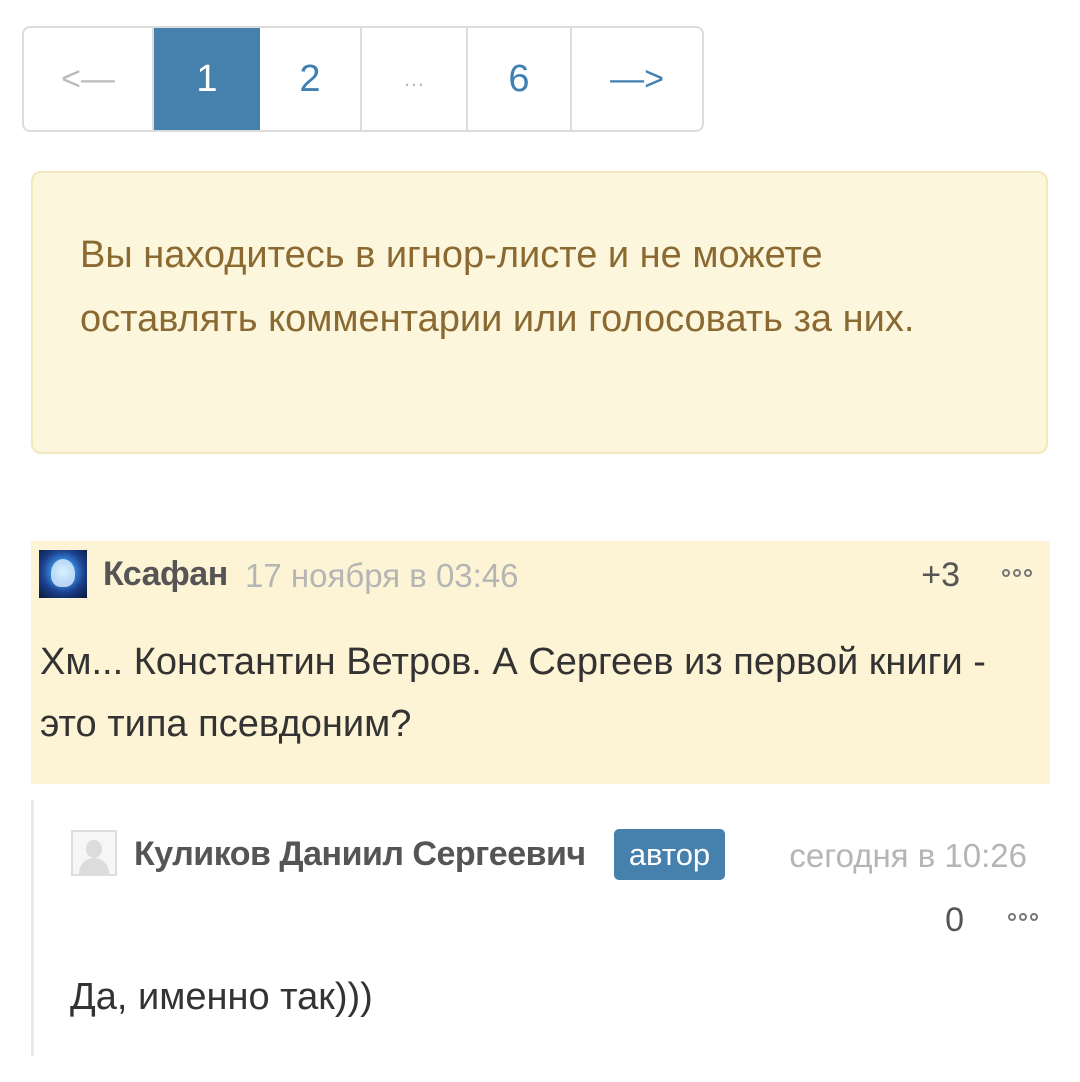  Describe the element at coordinates (669, 854) in the screenshot. I see `author-badge: автор` at that location.